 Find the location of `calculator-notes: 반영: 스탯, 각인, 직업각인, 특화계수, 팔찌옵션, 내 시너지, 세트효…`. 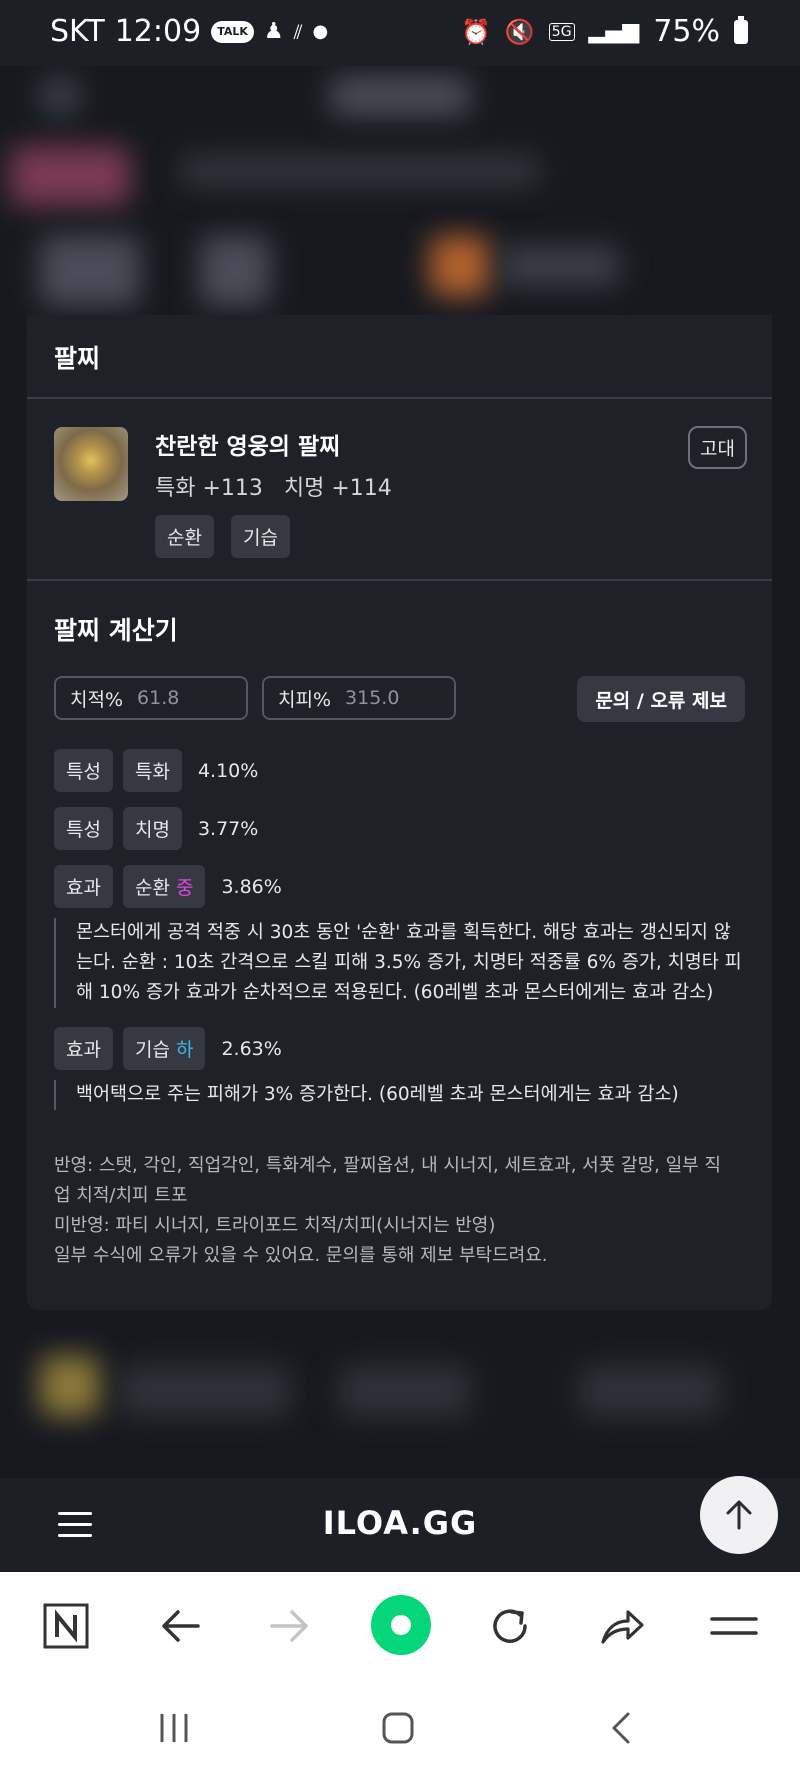

calculator-notes: 반영: 스탯, 각인, 직업각인, 특화계수, 팔찌옵션, 내 시너지, 세트효… is located at coordinates (394, 1211).